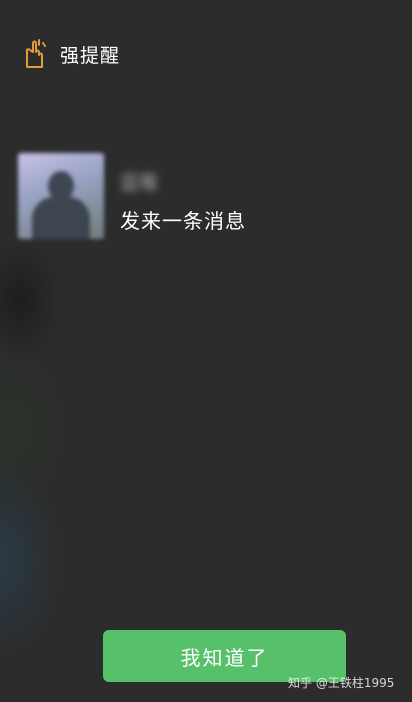  What do you see at coordinates (34, 54) in the screenshot?
I see `alert-hand-icon` at bounding box center [34, 54].